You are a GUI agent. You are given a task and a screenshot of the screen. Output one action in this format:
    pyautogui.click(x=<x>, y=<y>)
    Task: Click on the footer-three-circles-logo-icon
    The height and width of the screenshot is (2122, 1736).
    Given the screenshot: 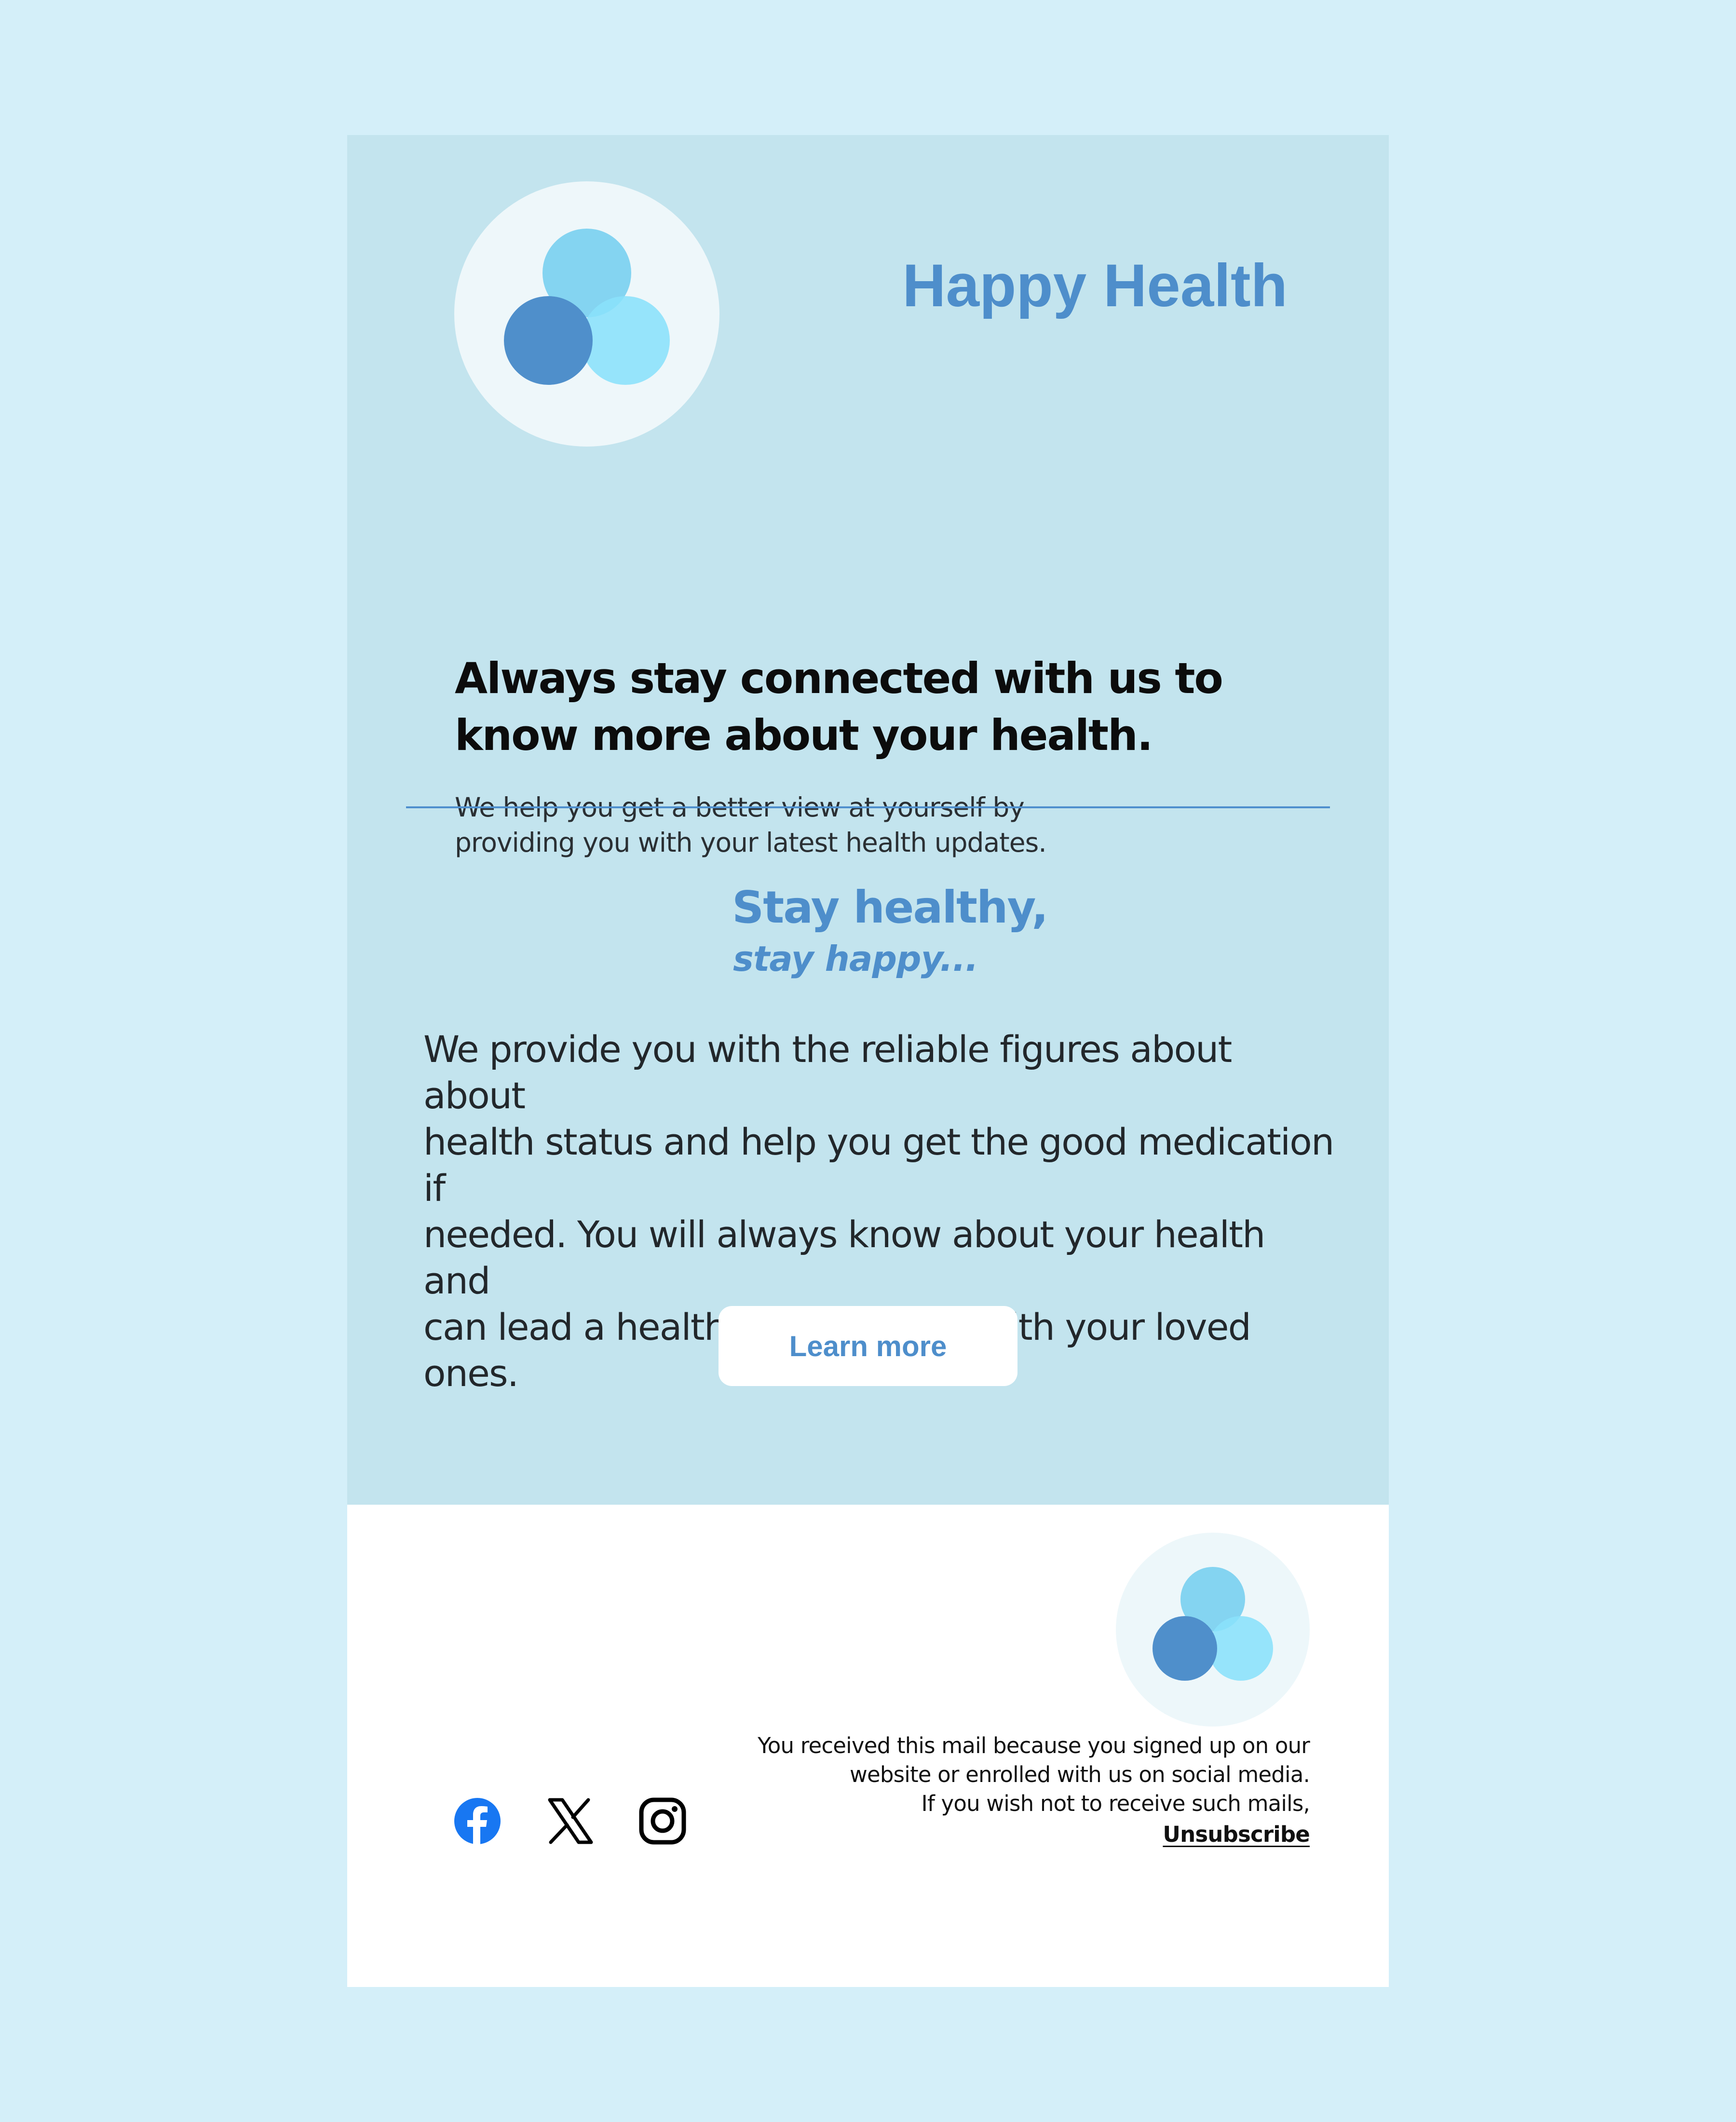 What is the action you would take?
    pyautogui.click(x=1213, y=1630)
    